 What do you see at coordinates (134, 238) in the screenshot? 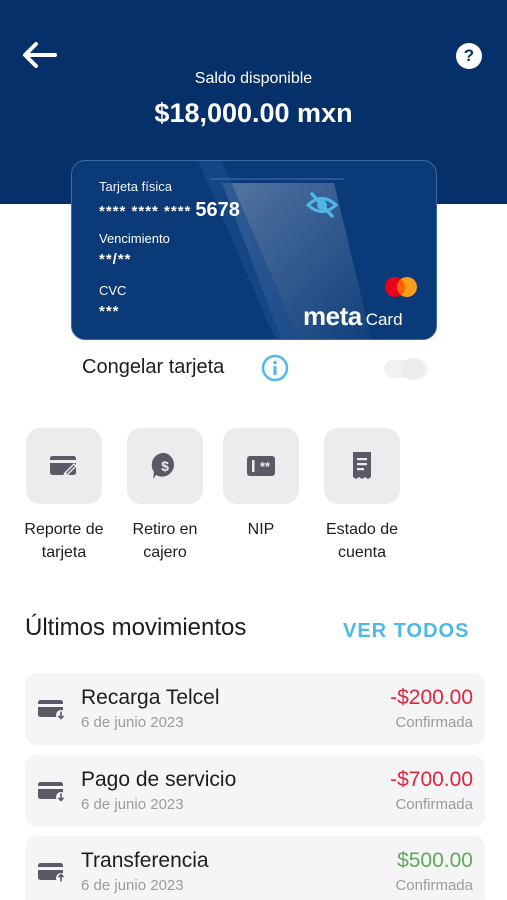
I see `expiry-label: Vencimiento` at bounding box center [134, 238].